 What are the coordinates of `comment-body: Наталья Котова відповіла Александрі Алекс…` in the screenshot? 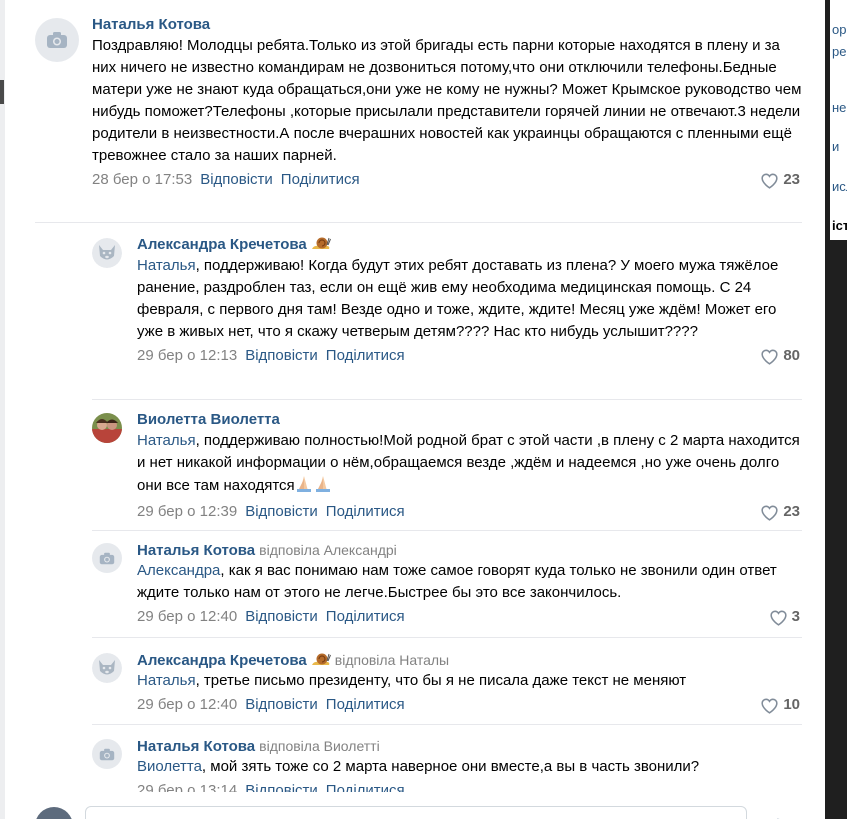 It's located at (469, 584).